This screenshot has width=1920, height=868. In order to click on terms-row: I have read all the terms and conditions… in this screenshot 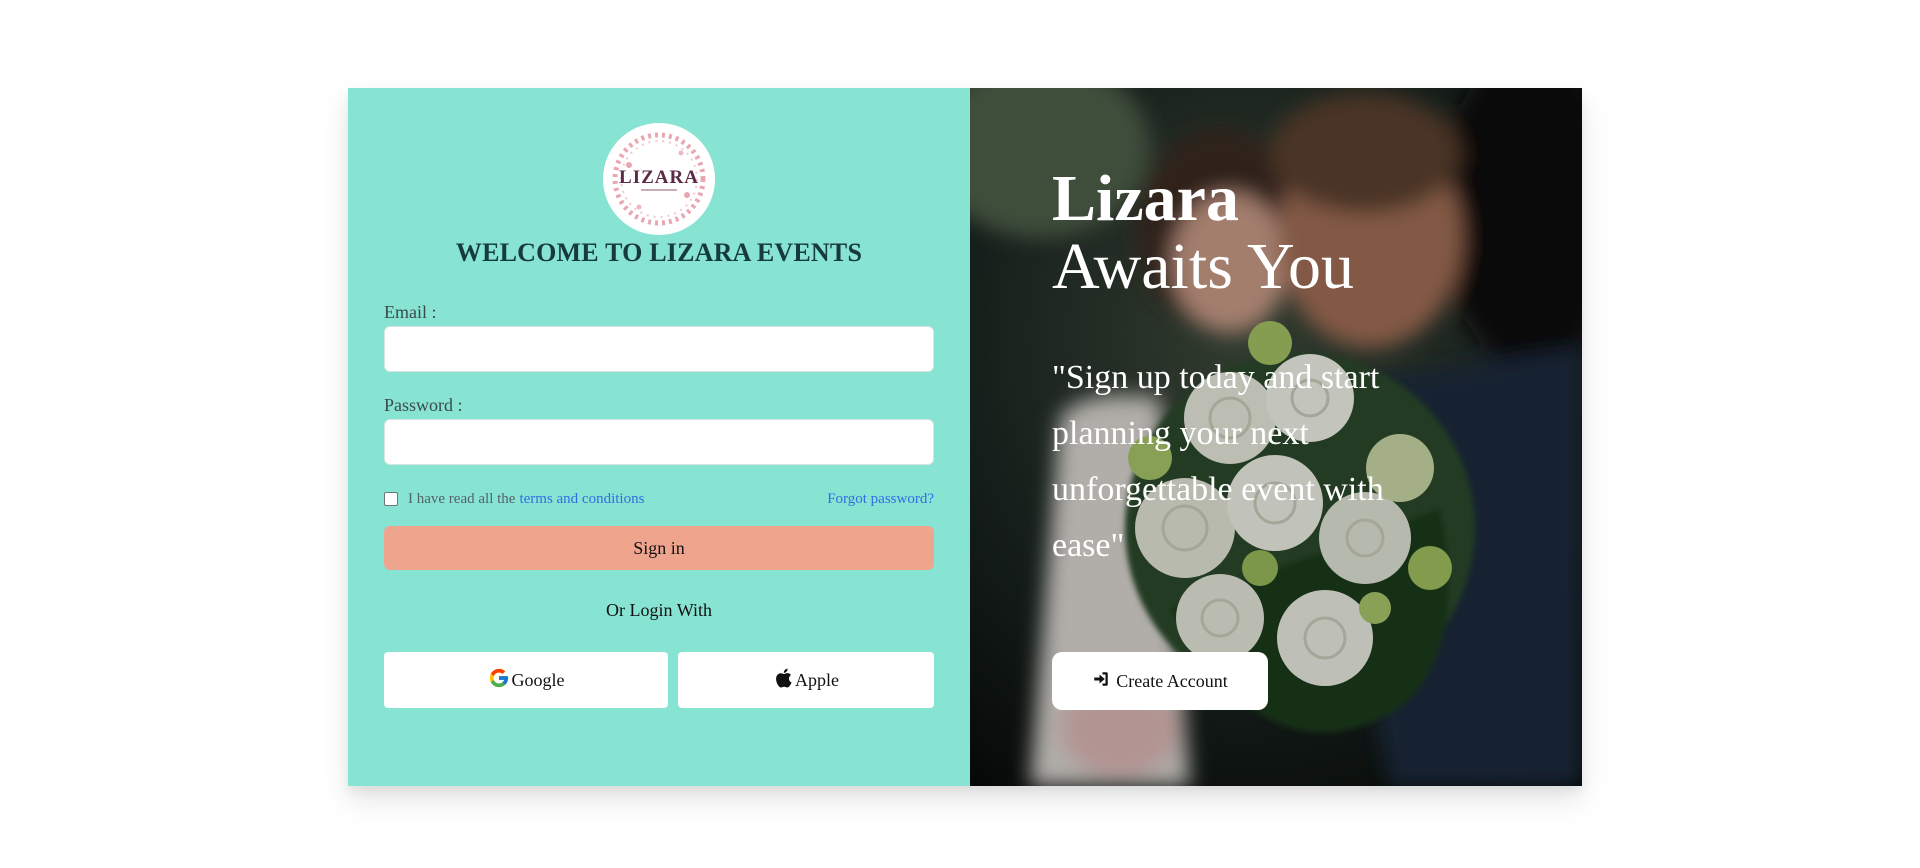, I will do `click(659, 499)`.